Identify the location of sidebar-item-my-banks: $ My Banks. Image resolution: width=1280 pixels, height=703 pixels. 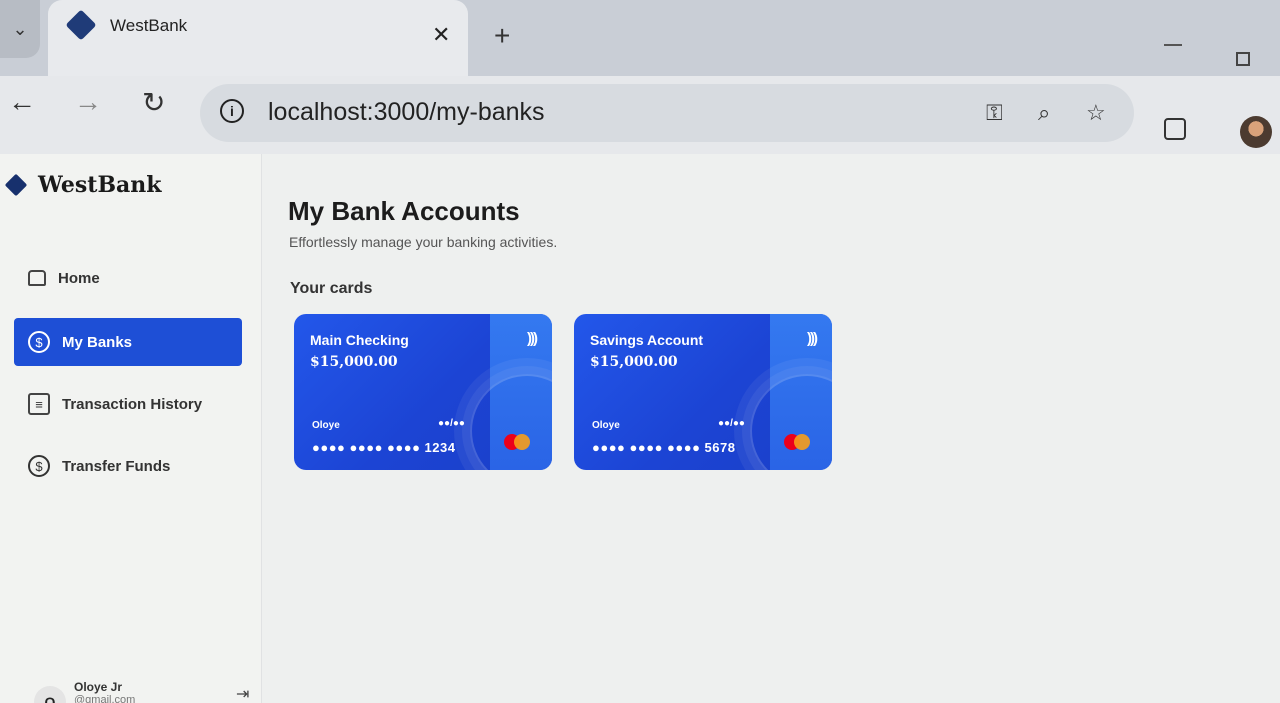
(128, 342).